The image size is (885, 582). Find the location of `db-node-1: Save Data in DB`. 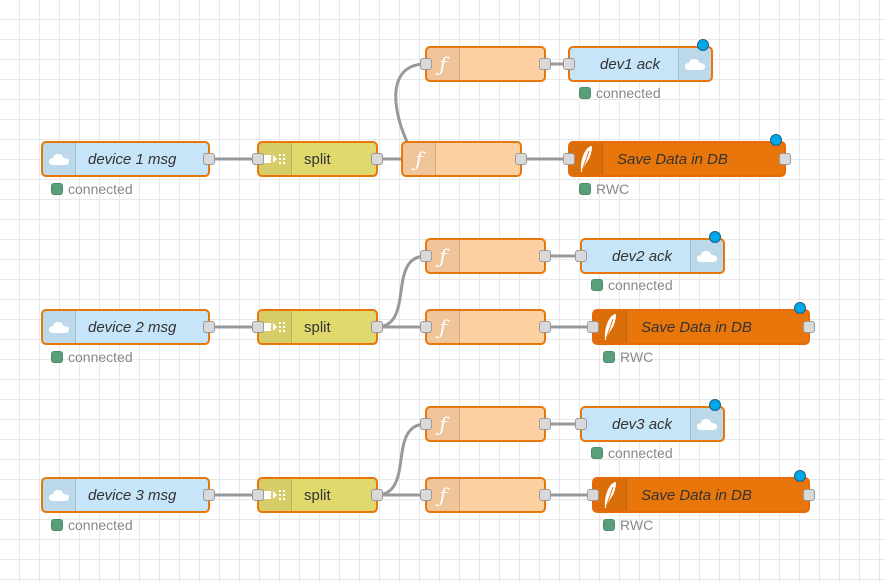

db-node-1: Save Data in DB is located at coordinates (677, 155).